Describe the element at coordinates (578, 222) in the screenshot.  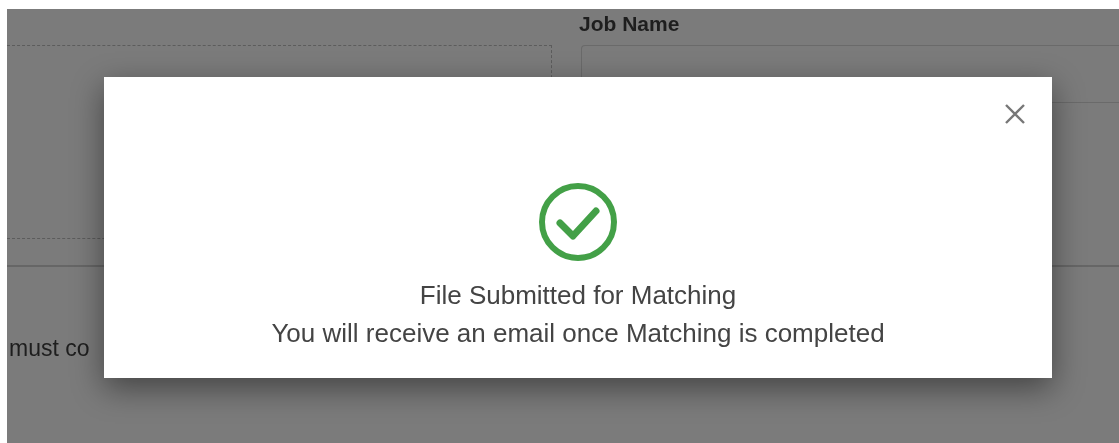
I see `check-circle-icon` at that location.